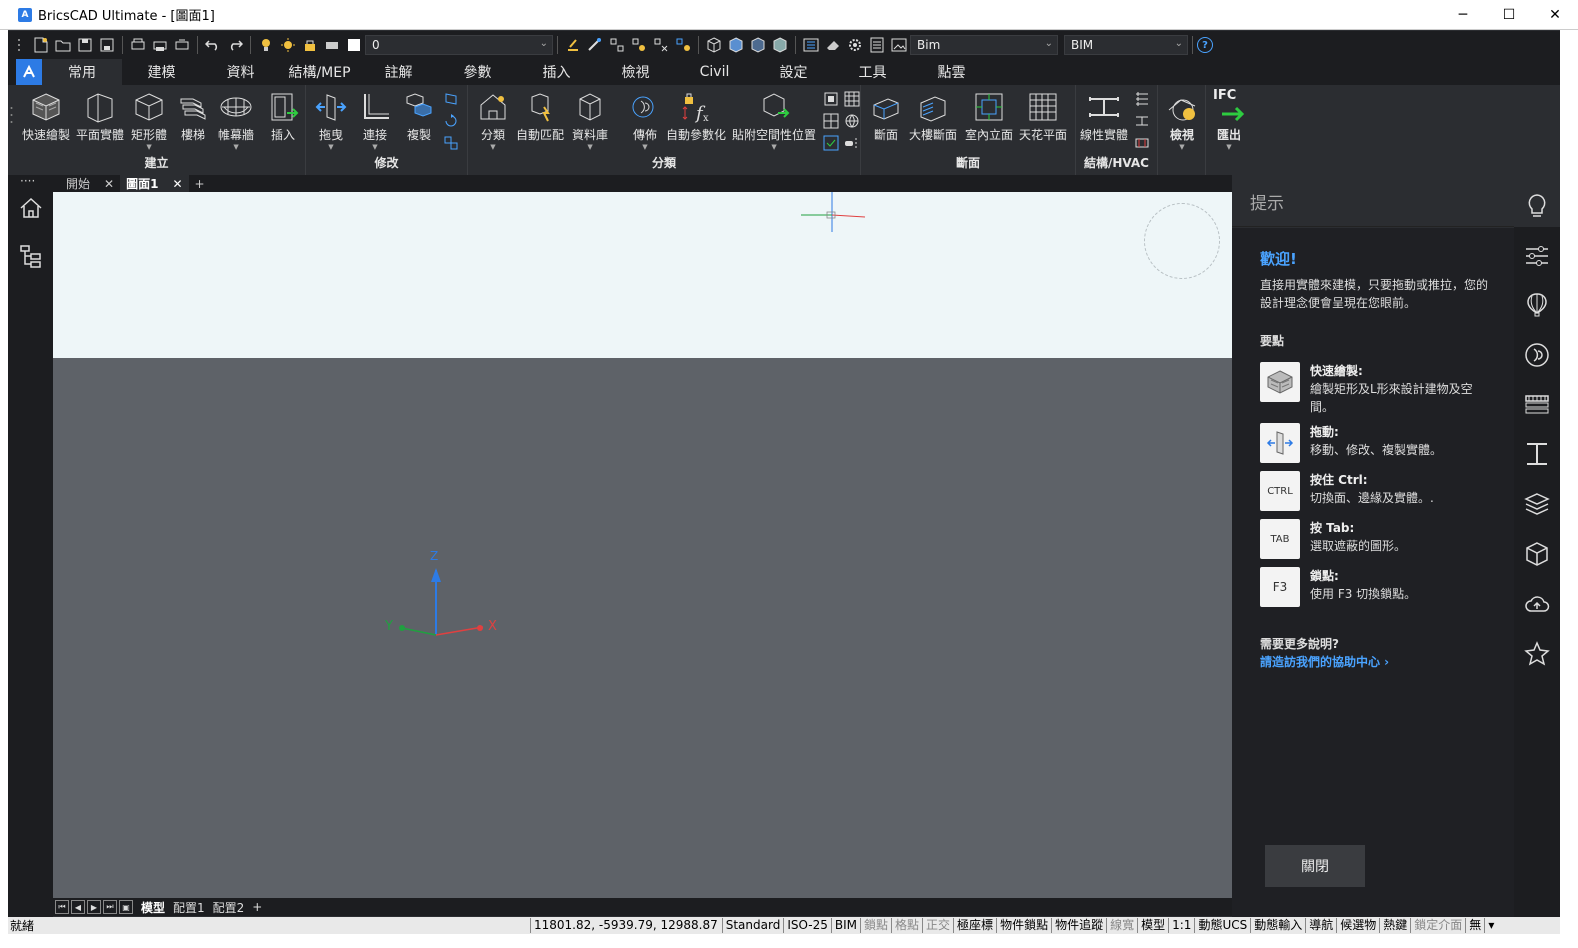 The image size is (1578, 948). What do you see at coordinates (831, 121) in the screenshot?
I see `spaces-icon` at bounding box center [831, 121].